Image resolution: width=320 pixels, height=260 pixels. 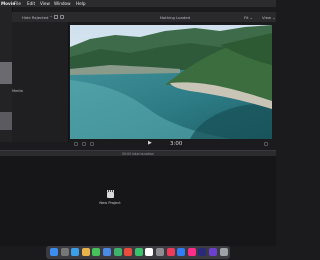 What do you see at coordinates (85, 252) in the screenshot?
I see `photos-icon` at bounding box center [85, 252].